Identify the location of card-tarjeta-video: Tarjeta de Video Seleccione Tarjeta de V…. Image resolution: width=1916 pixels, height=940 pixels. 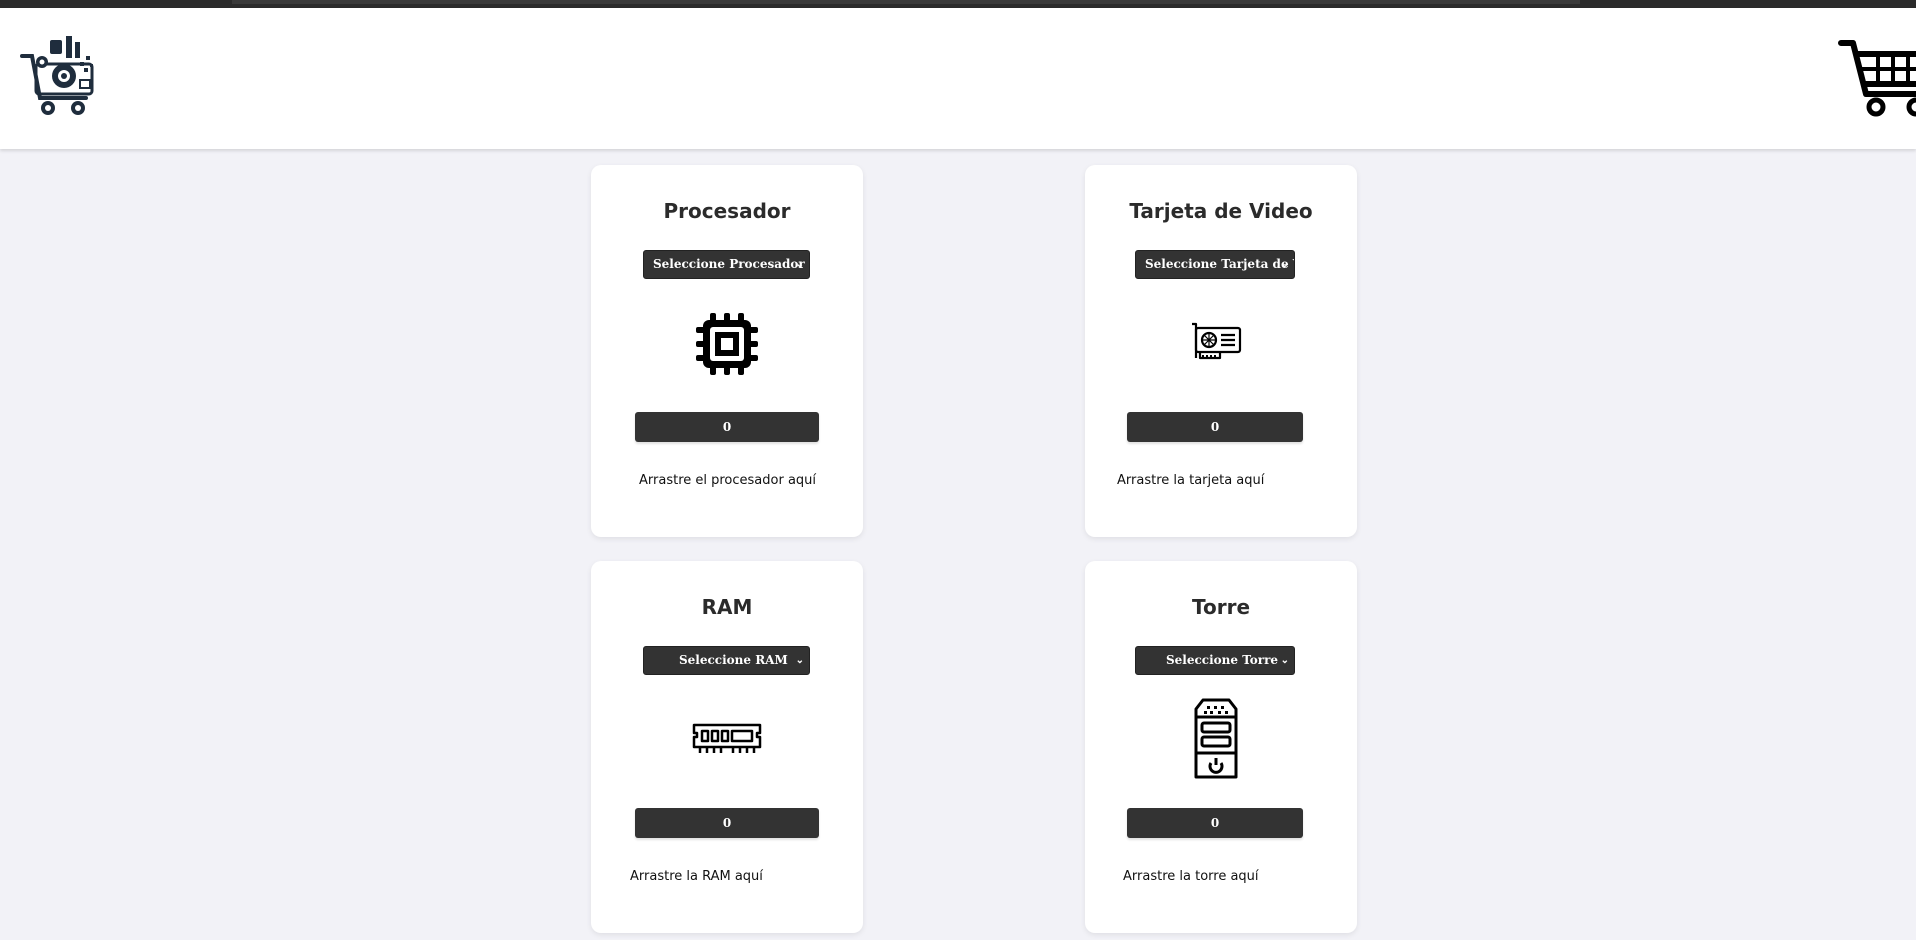
(1221, 351).